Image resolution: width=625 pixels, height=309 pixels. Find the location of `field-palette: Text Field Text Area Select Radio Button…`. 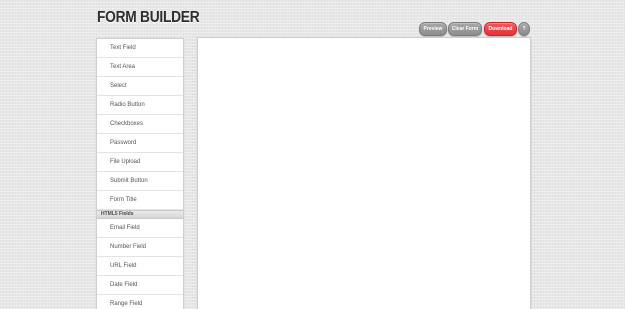

field-palette: Text Field Text Area Select Radio Button… is located at coordinates (140, 173).